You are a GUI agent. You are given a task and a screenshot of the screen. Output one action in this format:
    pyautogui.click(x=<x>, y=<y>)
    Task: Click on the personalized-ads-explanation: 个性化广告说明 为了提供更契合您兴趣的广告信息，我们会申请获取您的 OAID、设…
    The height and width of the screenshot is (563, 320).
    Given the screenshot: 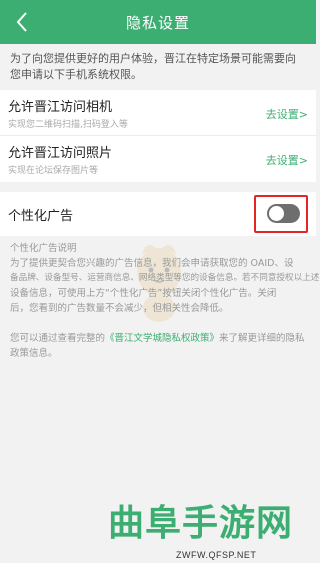 What is the action you would take?
    pyautogui.click(x=160, y=276)
    